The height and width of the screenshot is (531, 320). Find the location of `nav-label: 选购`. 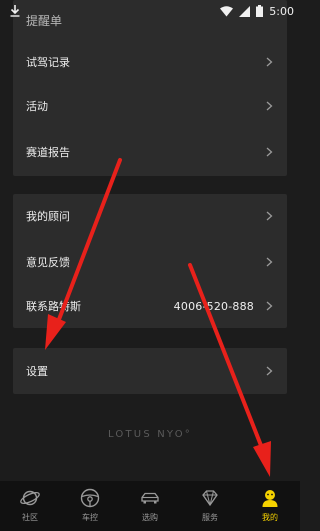

nav-label: 选购 is located at coordinates (150, 517).